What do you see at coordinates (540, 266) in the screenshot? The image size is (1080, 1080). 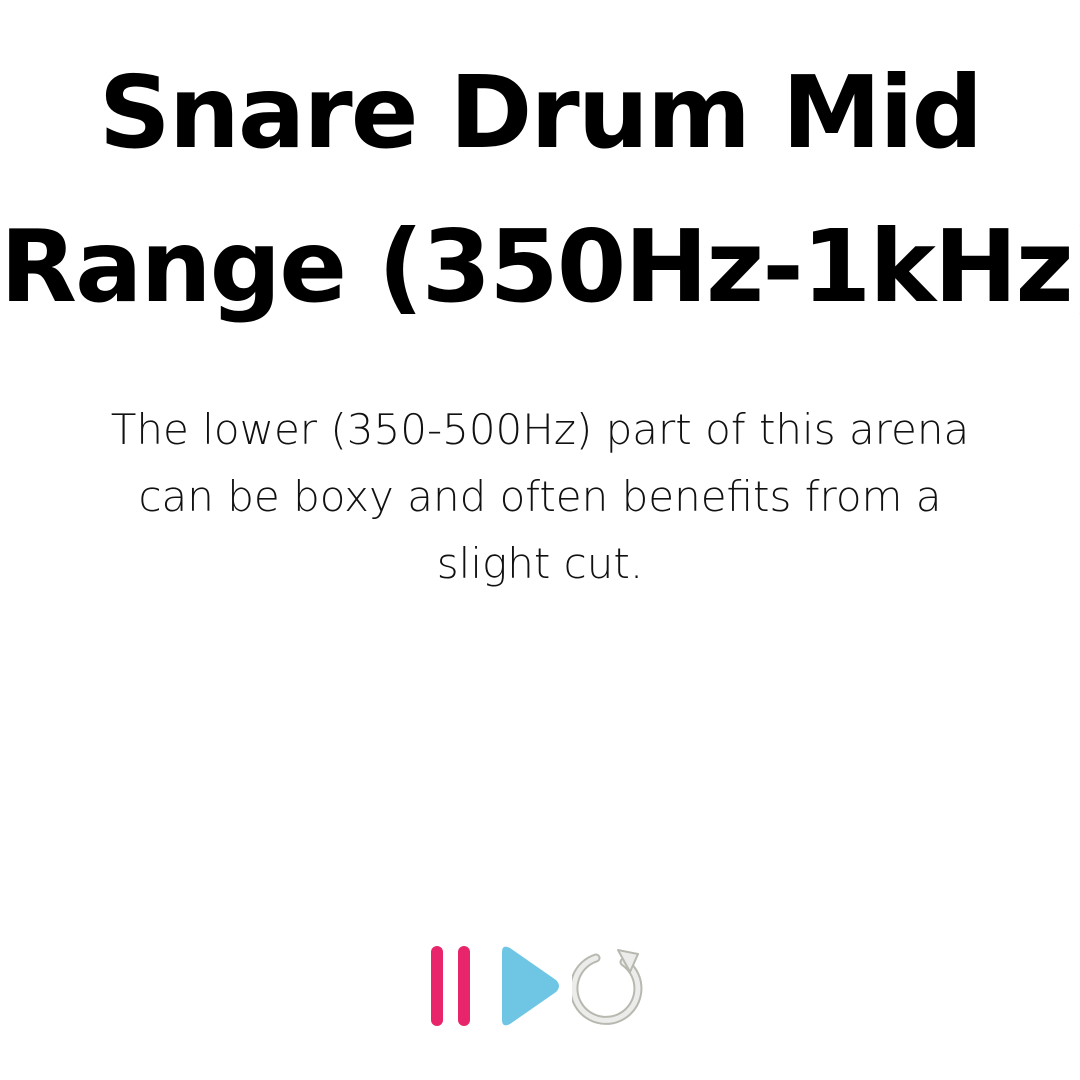 I see `title-line-2: Range (350Hz-1kHz)` at bounding box center [540, 266].